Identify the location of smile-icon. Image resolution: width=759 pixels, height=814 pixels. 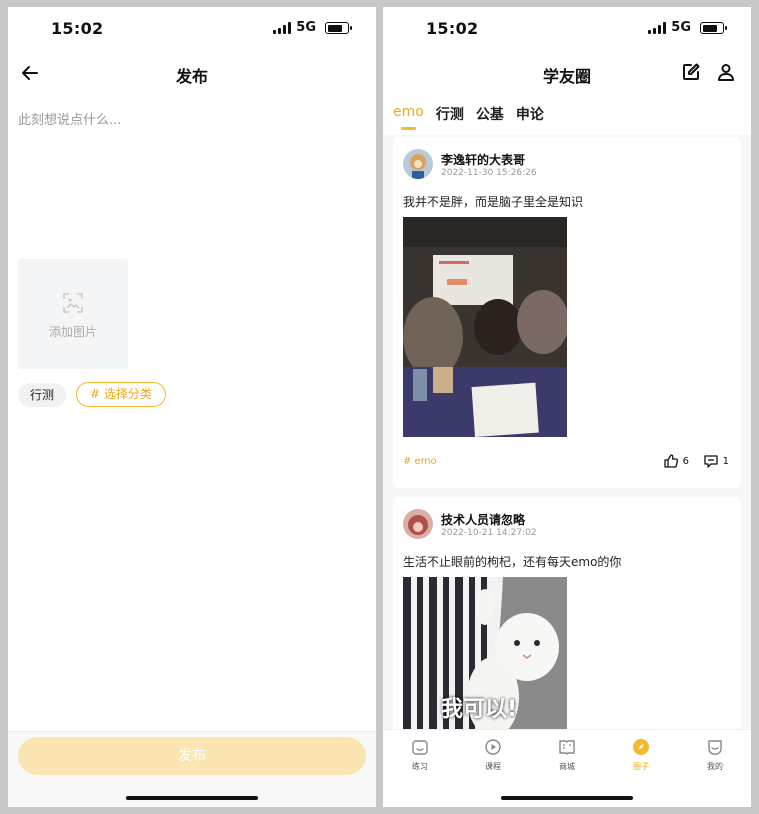
(715, 747).